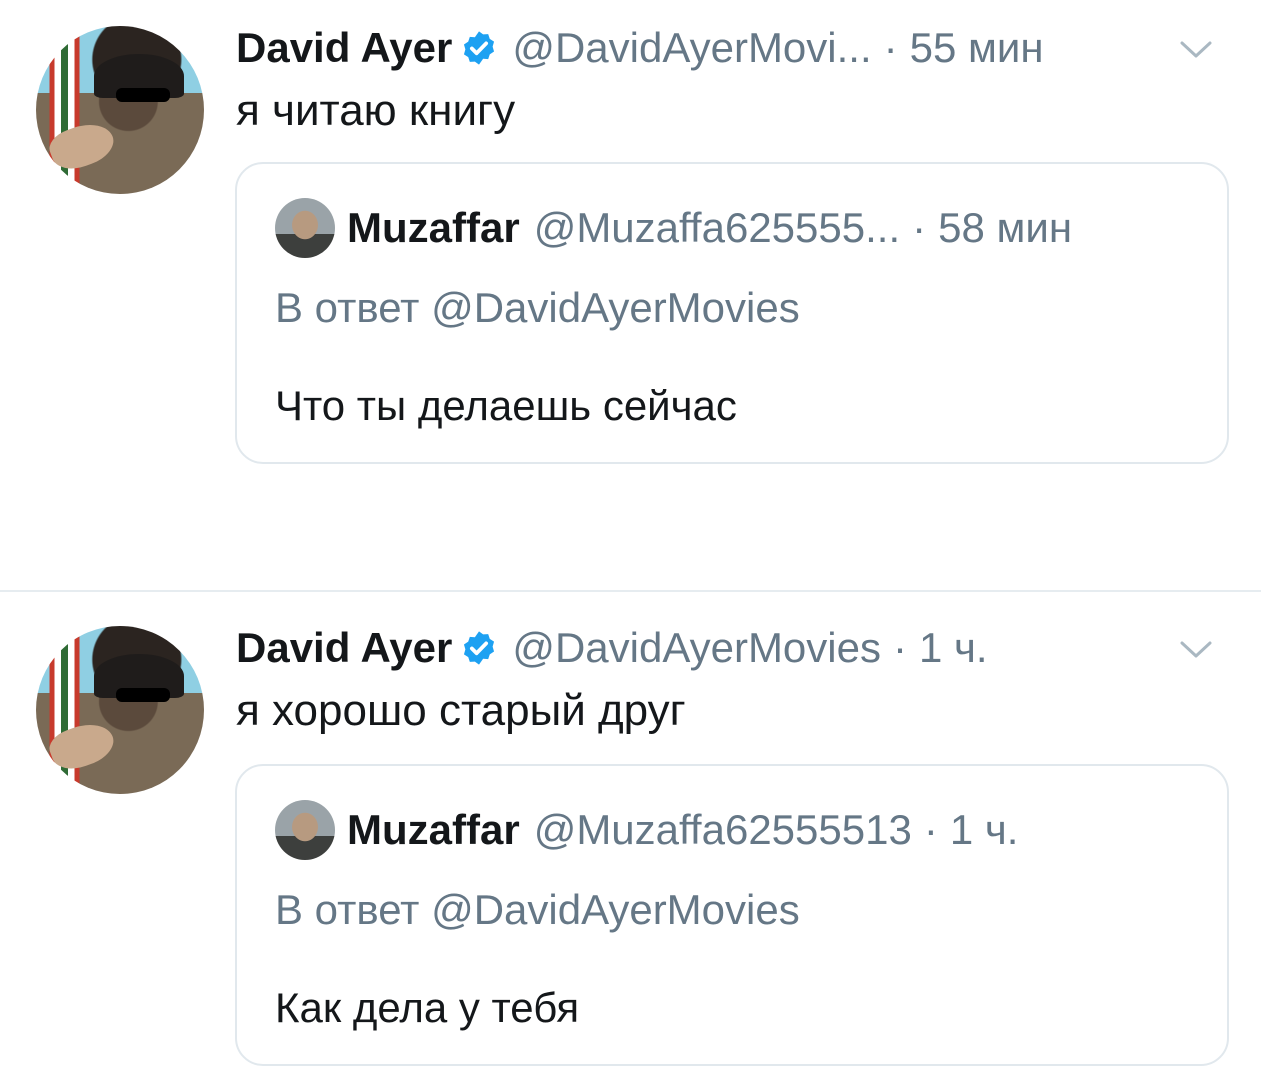  Describe the element at coordinates (722, 829) in the screenshot. I see `quoted-author-handle: @Muzaffa62555513` at that location.